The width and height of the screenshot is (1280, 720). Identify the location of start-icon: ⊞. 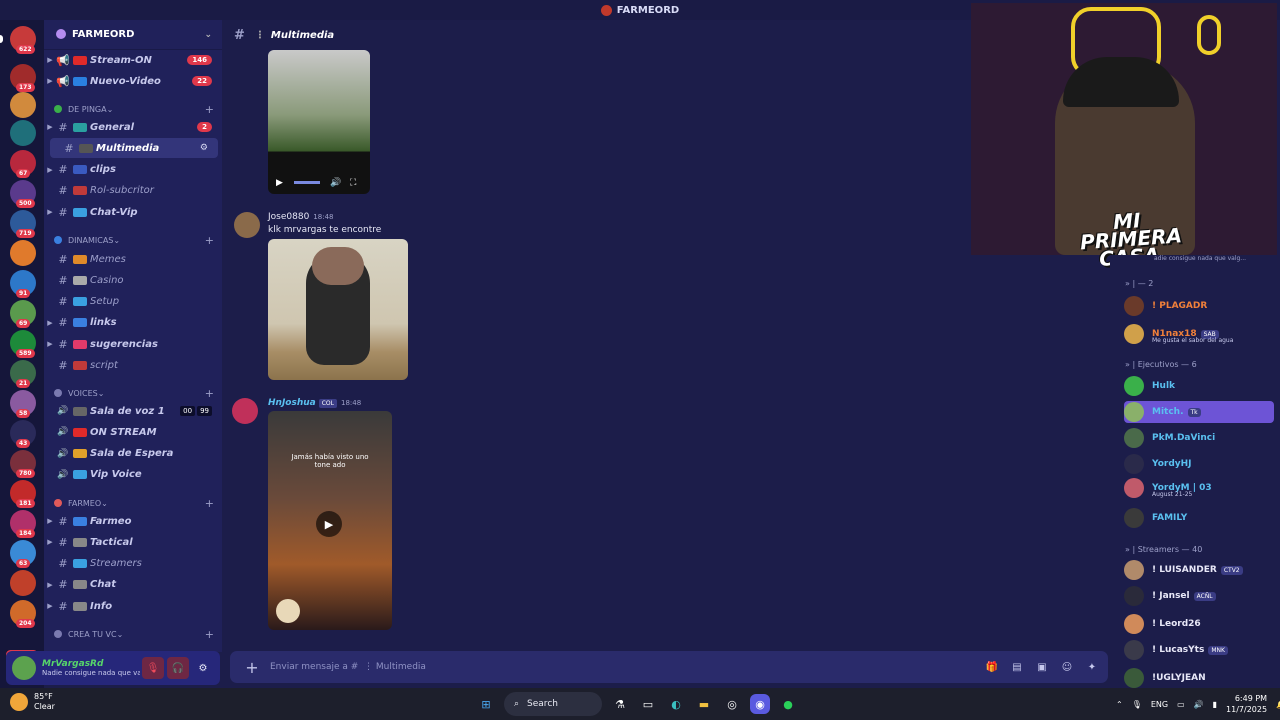
(486, 704).